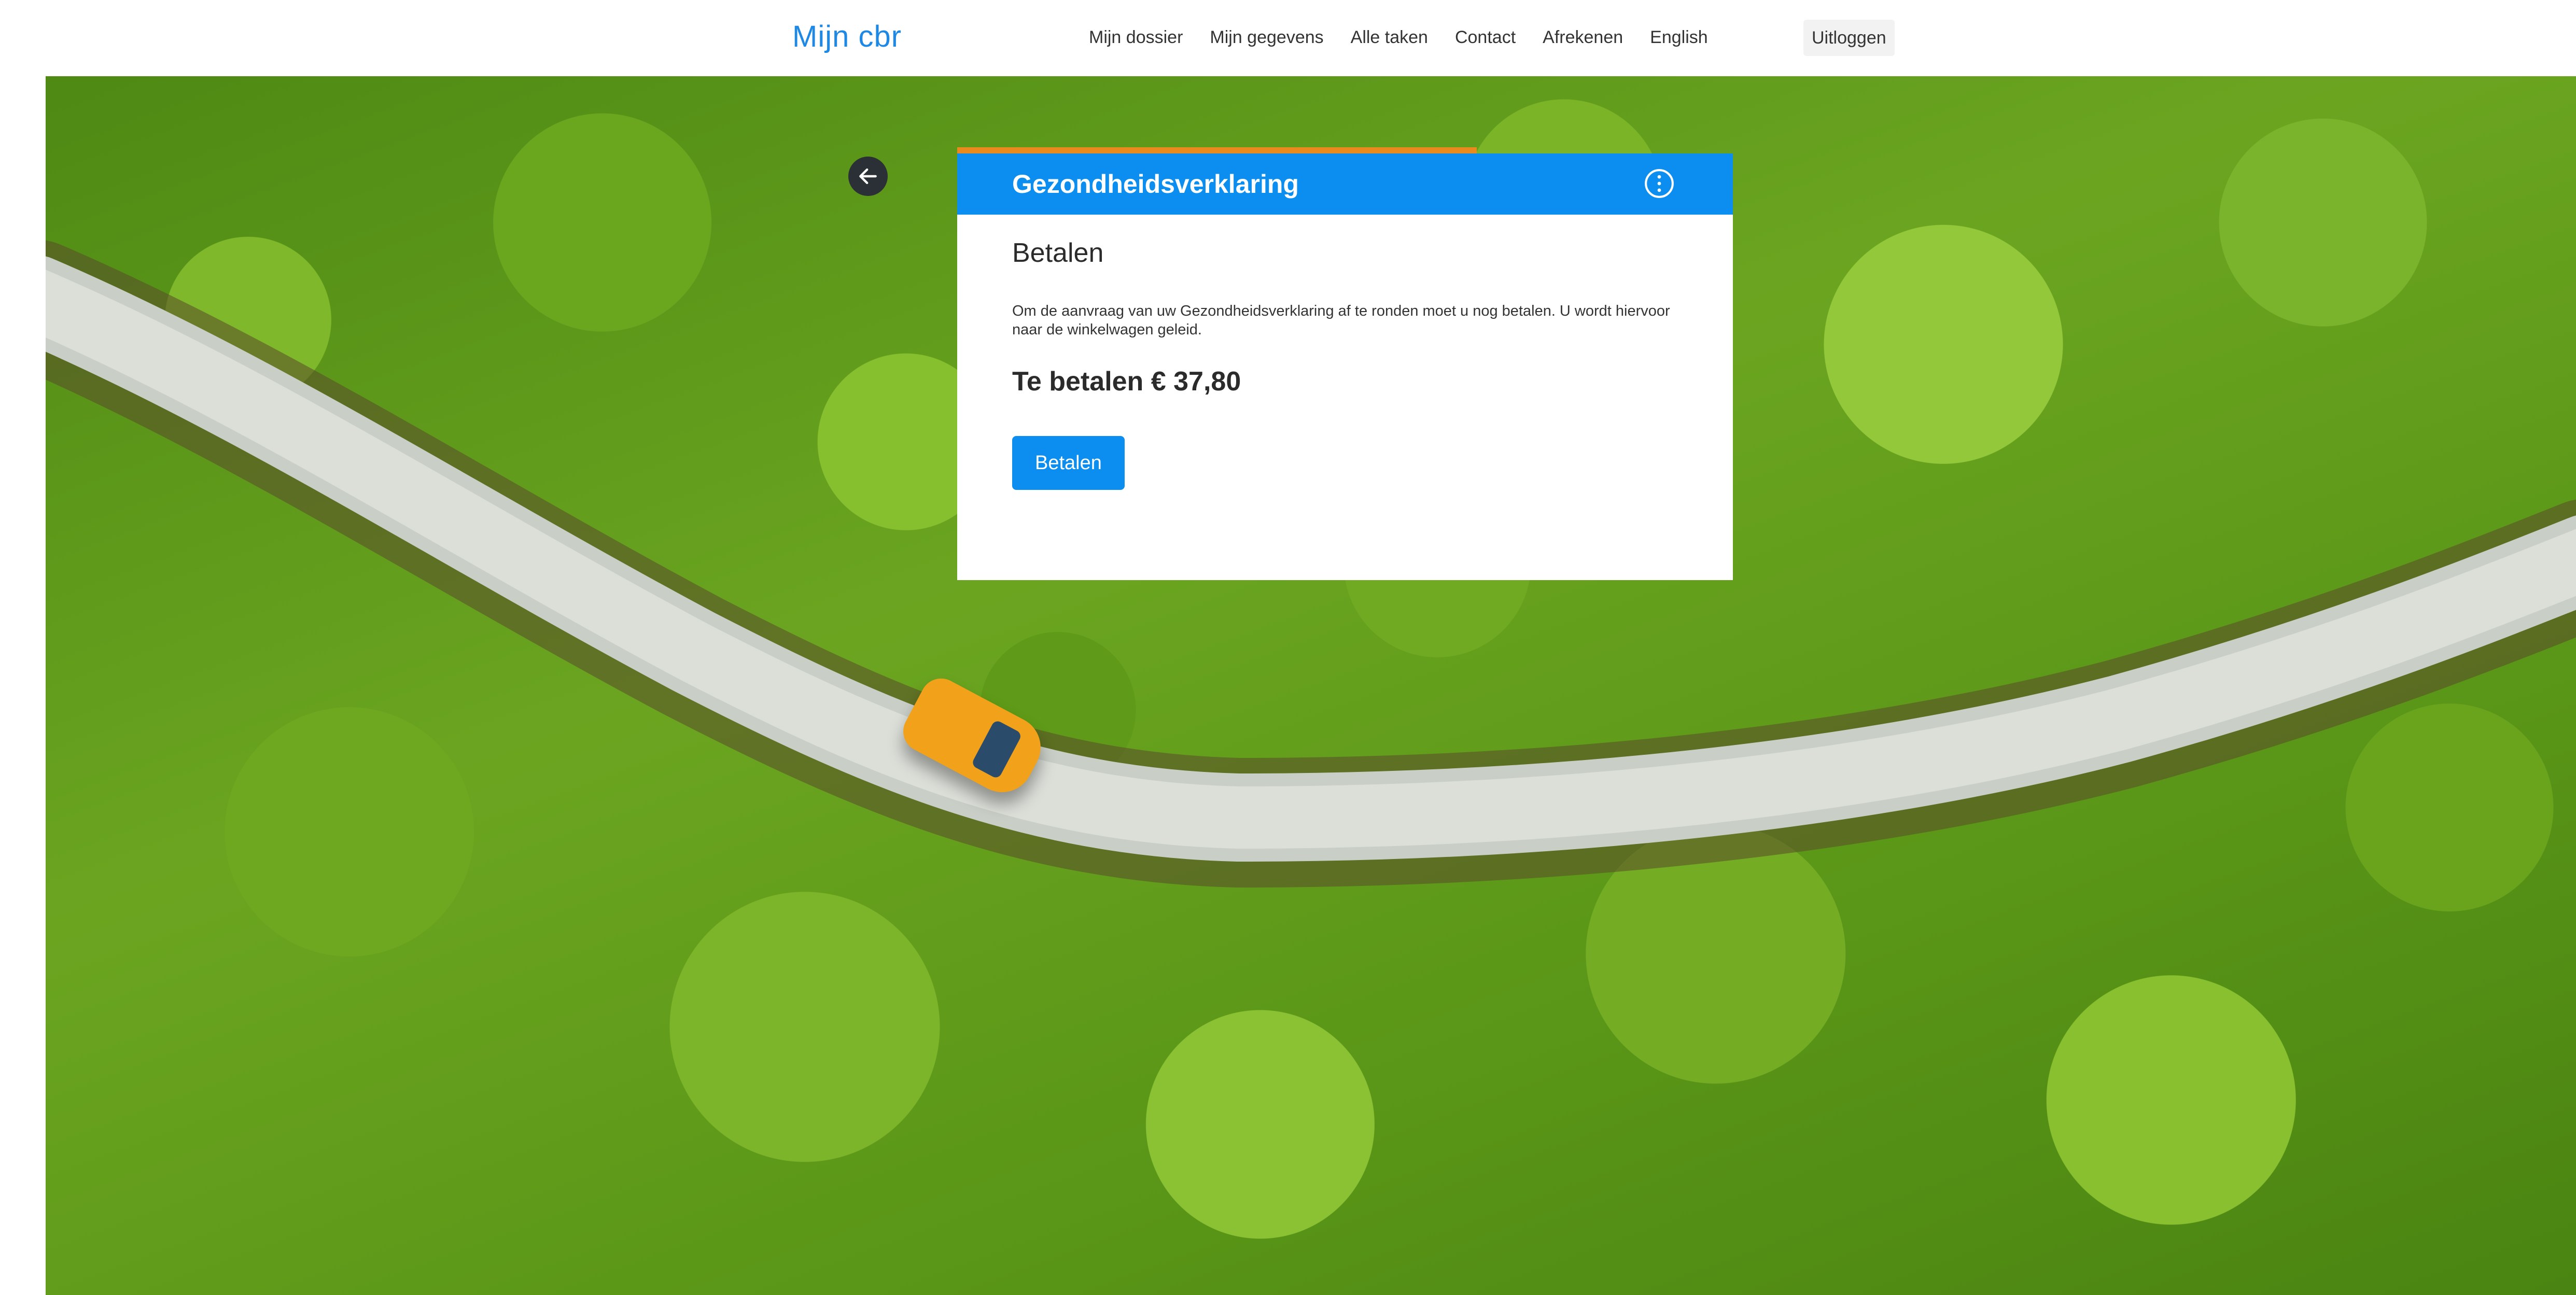  What do you see at coordinates (1583, 37) in the screenshot?
I see `nav-afrekenen: Afrekenen` at bounding box center [1583, 37].